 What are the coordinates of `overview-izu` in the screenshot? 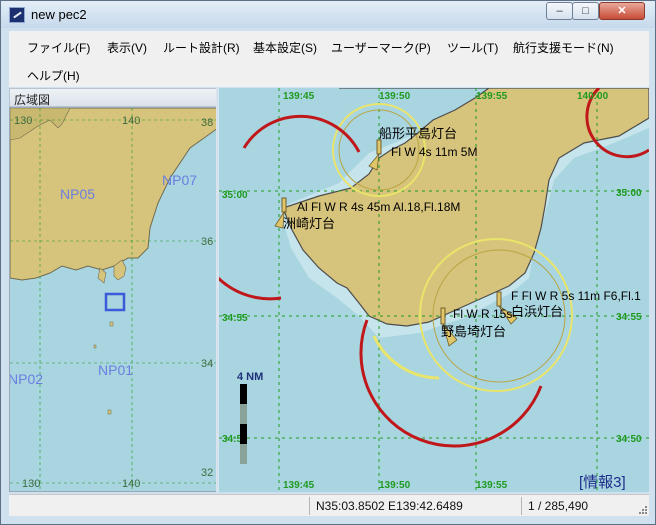 It's located at (102, 275).